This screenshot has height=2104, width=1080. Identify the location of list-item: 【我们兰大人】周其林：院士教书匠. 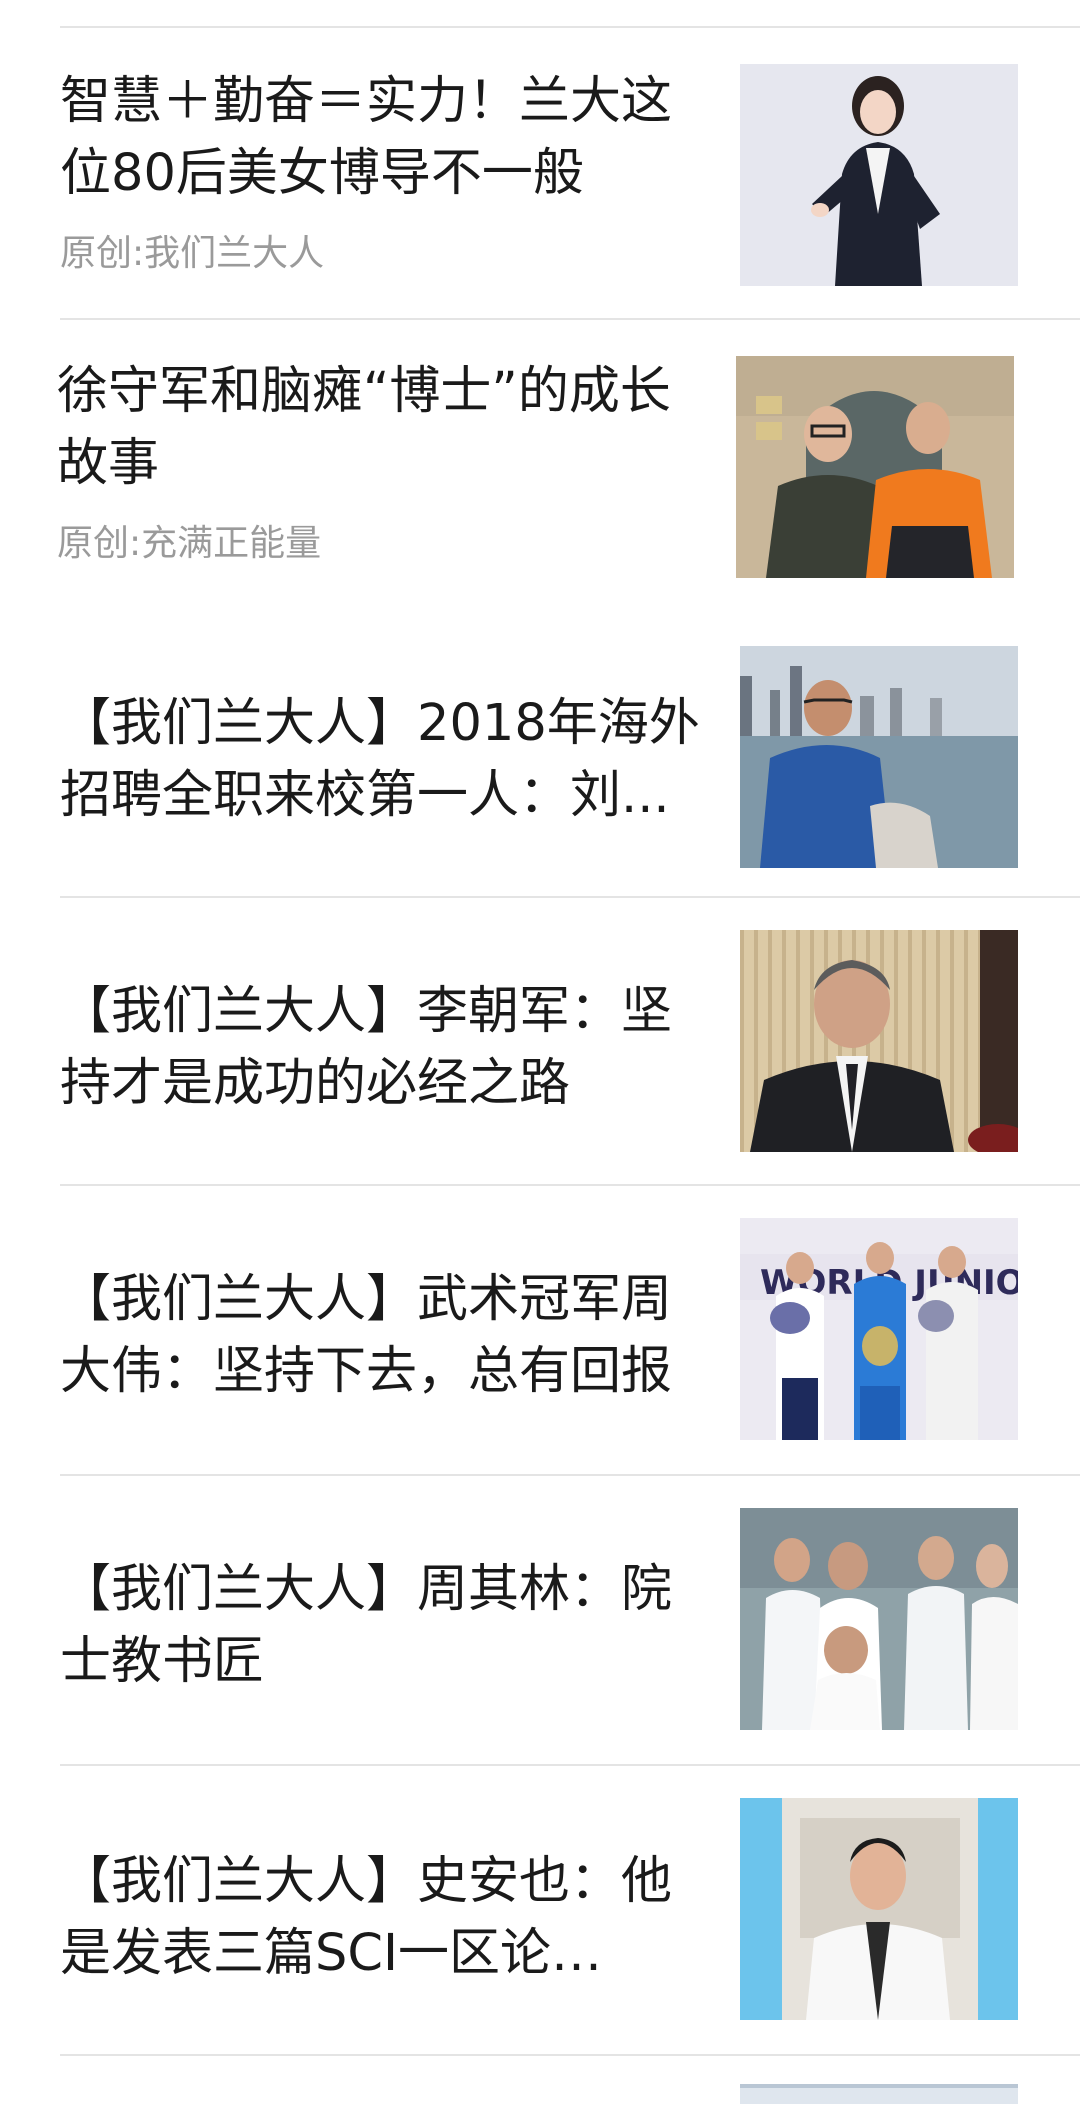
(540, 1620).